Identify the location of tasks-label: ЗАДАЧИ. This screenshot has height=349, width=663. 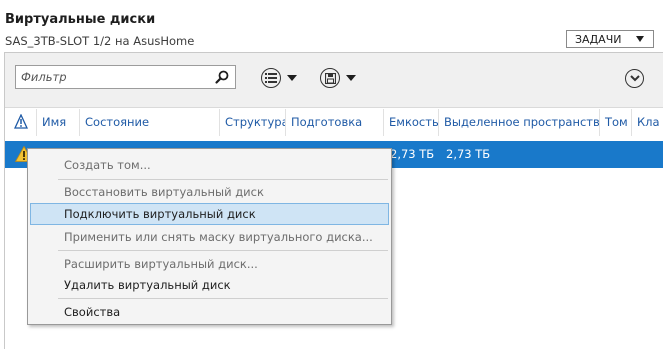
(598, 39).